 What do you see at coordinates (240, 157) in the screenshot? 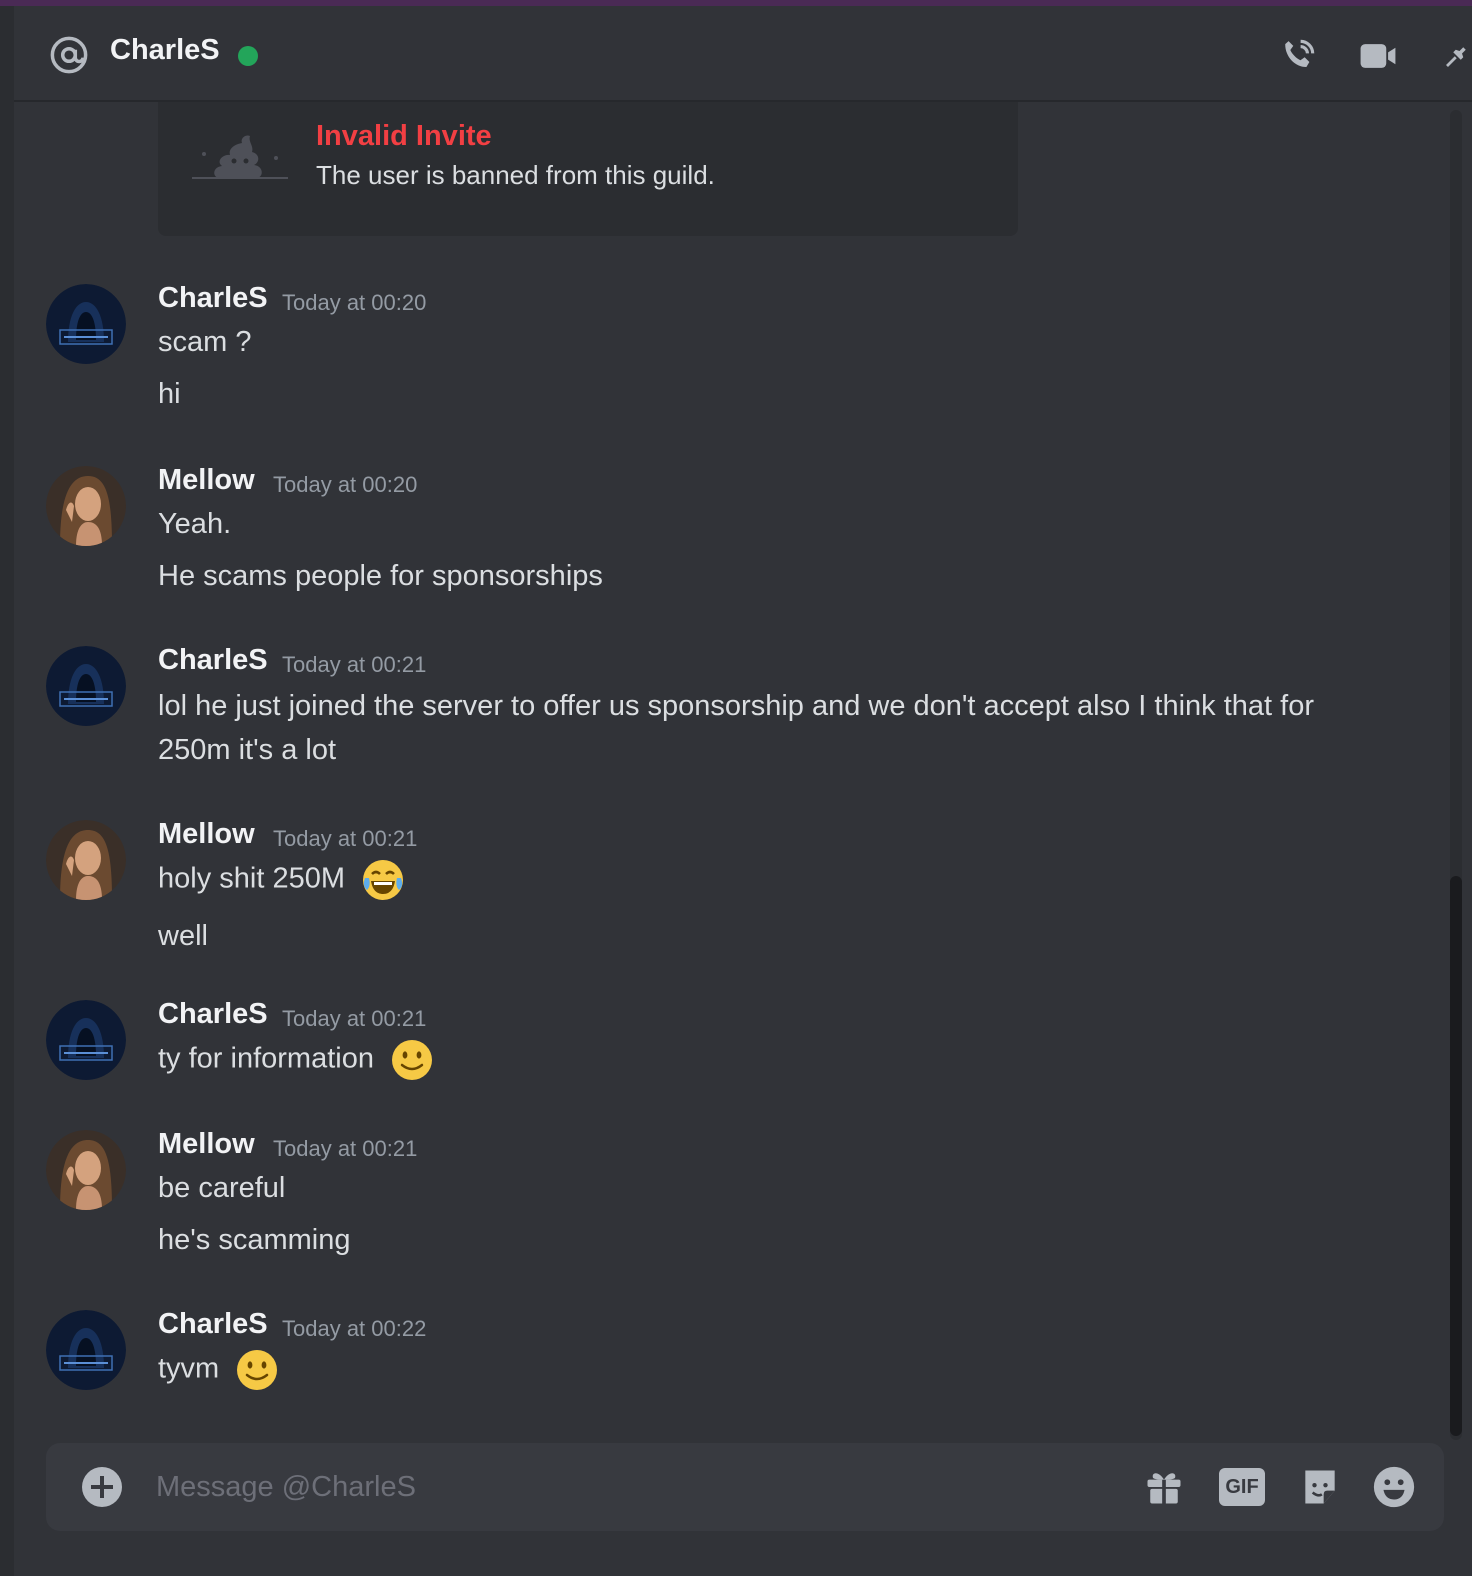
I see `poop-icon` at bounding box center [240, 157].